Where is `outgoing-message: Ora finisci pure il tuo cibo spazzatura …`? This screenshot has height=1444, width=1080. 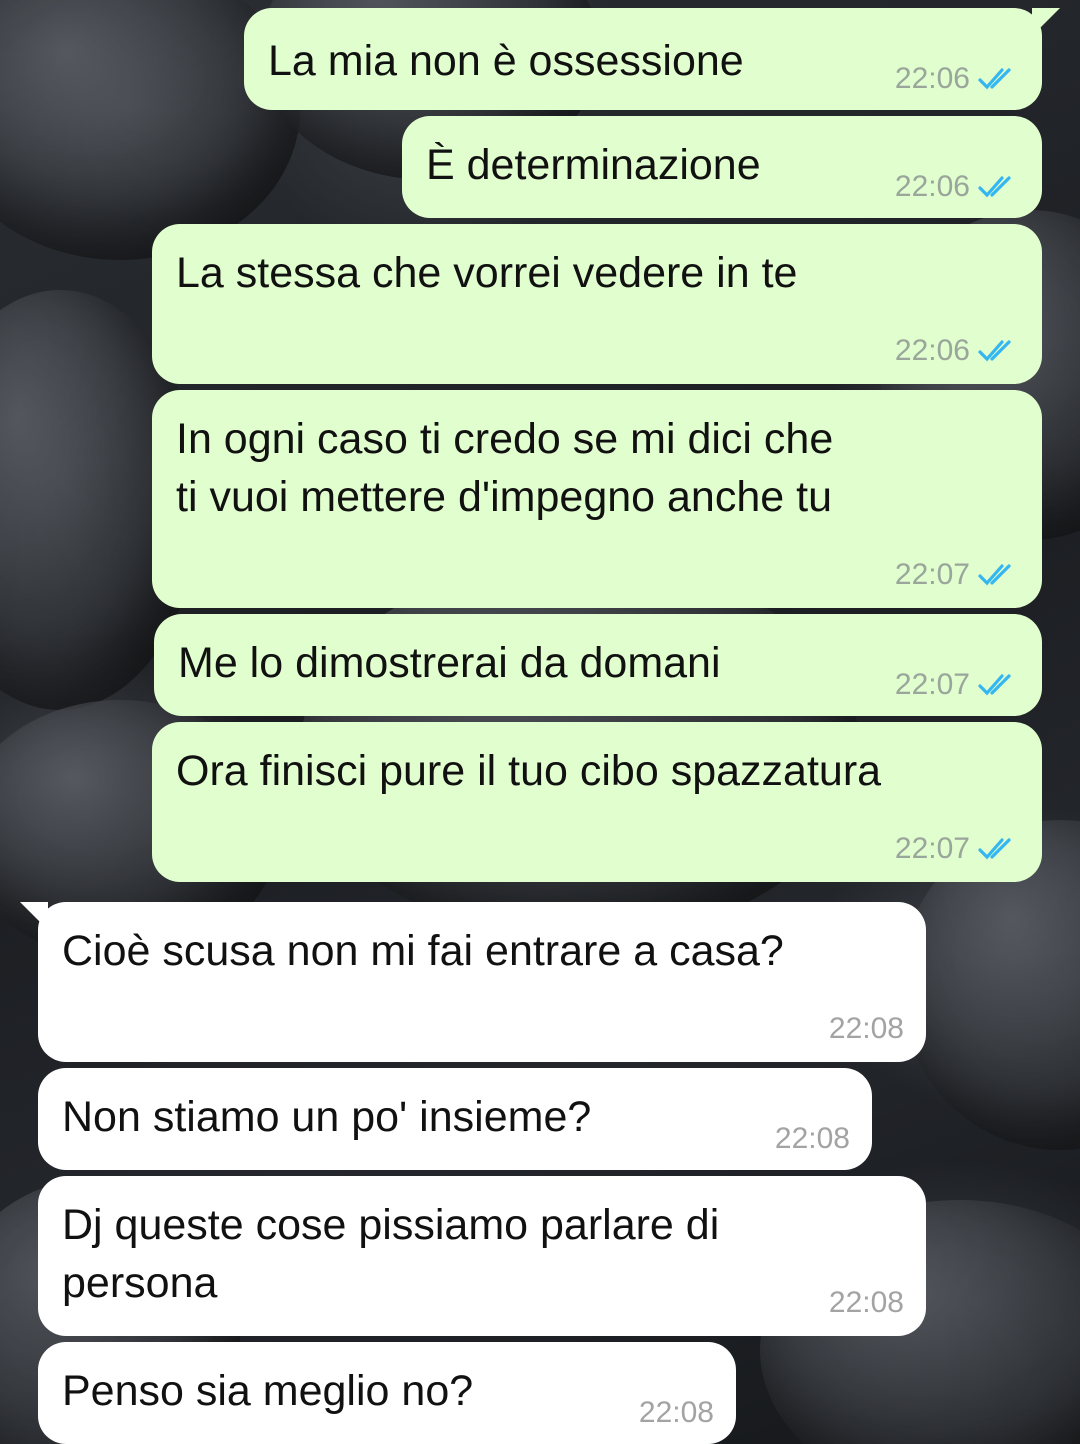
outgoing-message: Ora finisci pure il tuo cibo spazzatura … is located at coordinates (597, 802).